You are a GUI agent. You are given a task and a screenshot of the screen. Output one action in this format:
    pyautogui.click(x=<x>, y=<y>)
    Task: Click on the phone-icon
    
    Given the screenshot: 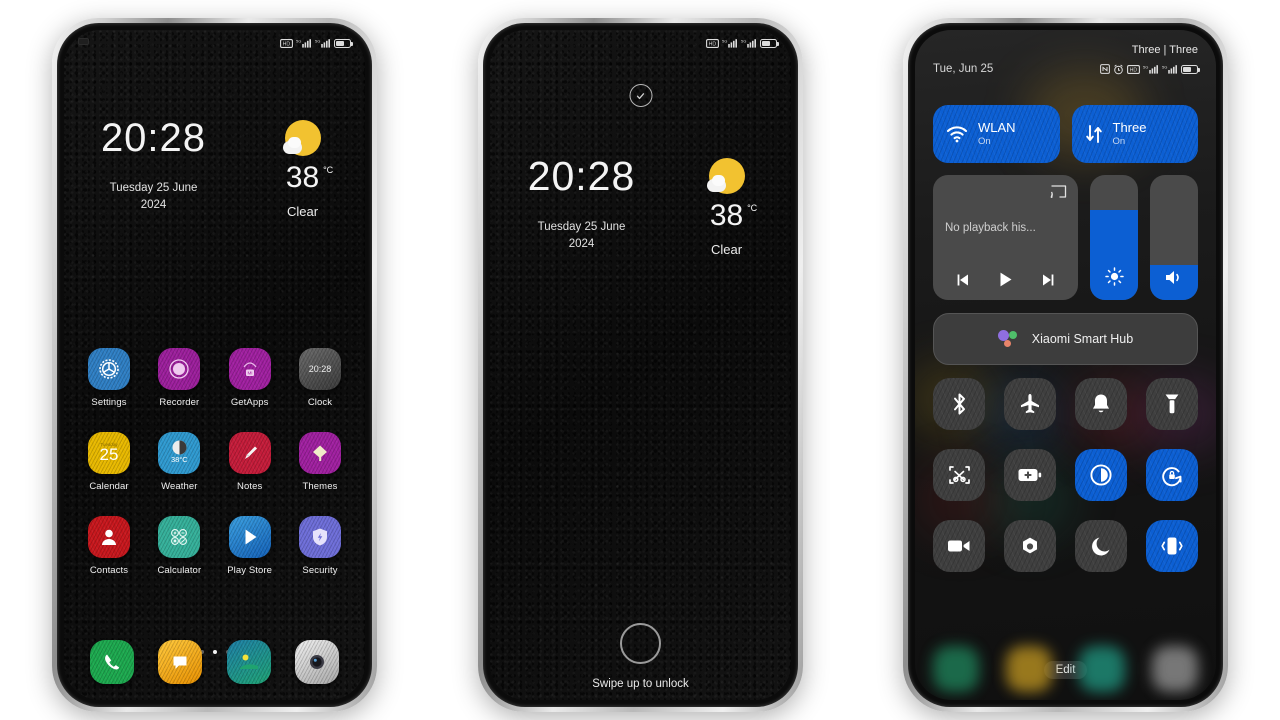 What is the action you would take?
    pyautogui.click(x=112, y=662)
    